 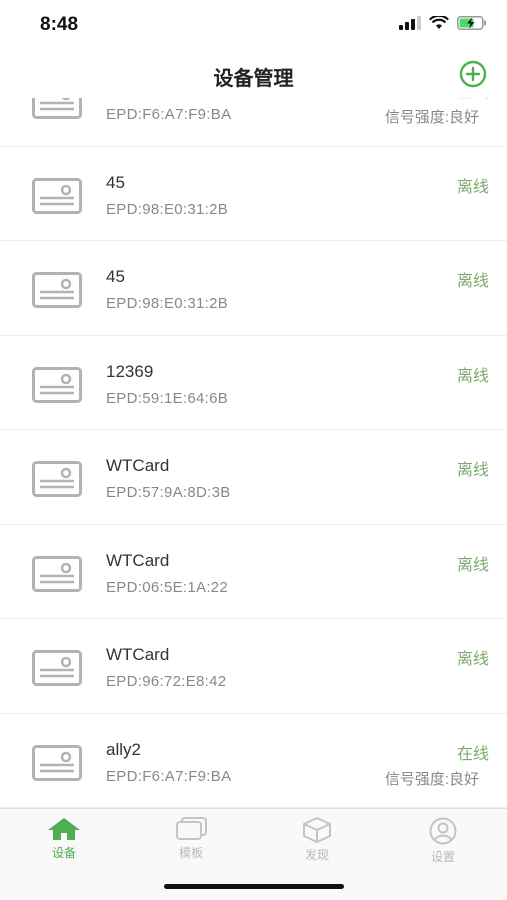 What do you see at coordinates (253, 25) in the screenshot?
I see `status-bar: 8:48` at bounding box center [253, 25].